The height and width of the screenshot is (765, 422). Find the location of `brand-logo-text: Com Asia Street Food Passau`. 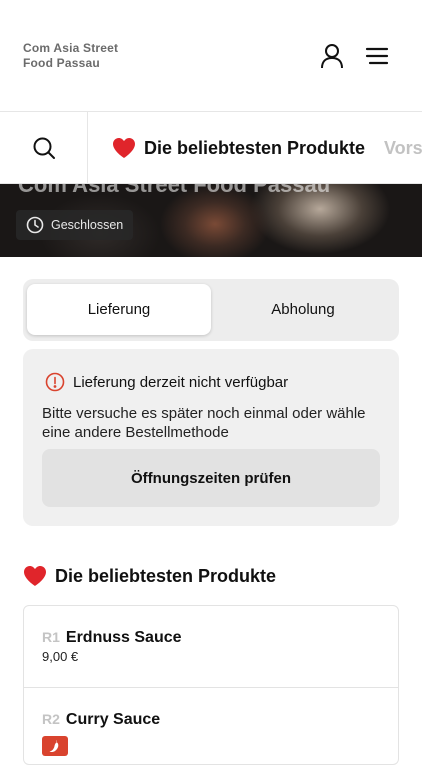

brand-logo-text: Com Asia Street Food Passau is located at coordinates (98, 56).